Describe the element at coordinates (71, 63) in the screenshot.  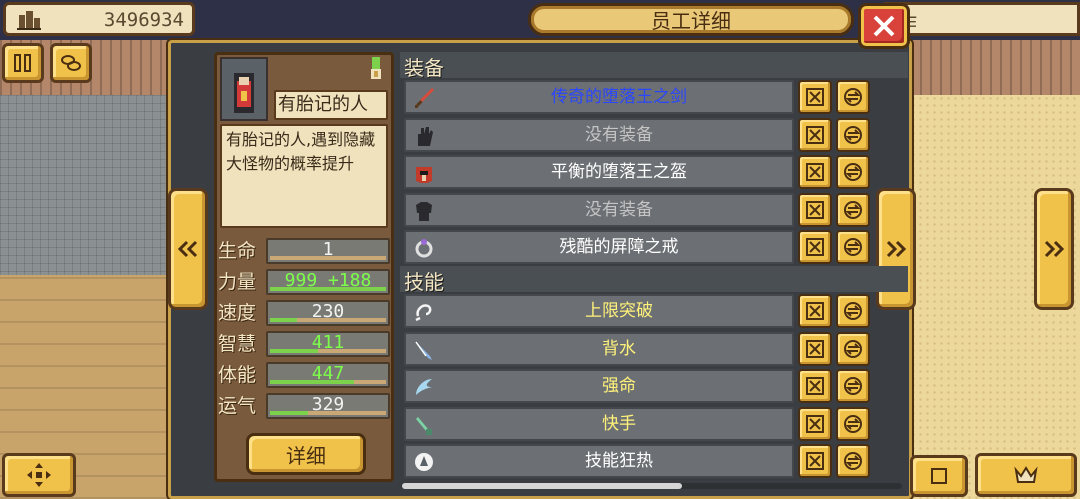
I see `link-button` at that location.